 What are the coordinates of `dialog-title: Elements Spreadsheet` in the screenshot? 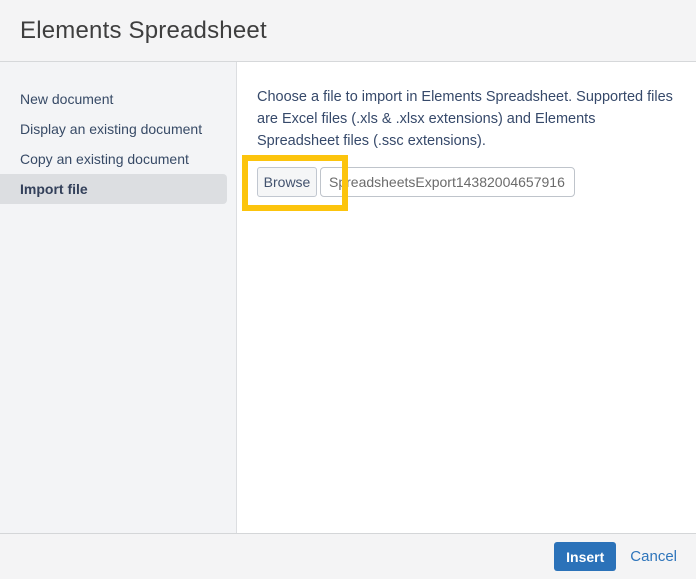 It's located at (143, 30).